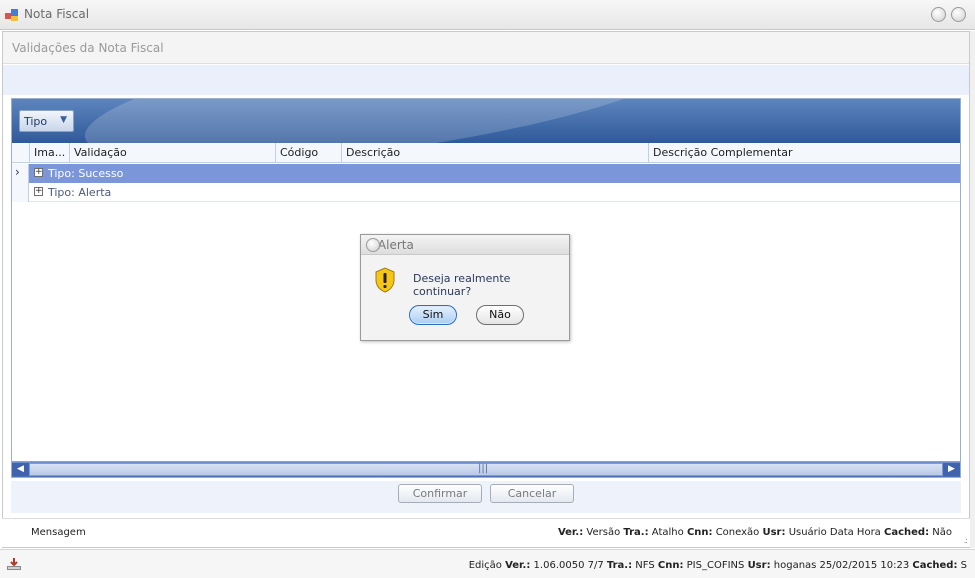 Image resolution: width=975 pixels, height=578 pixels. I want to click on scroll-left-icon: ◀, so click(20, 469).